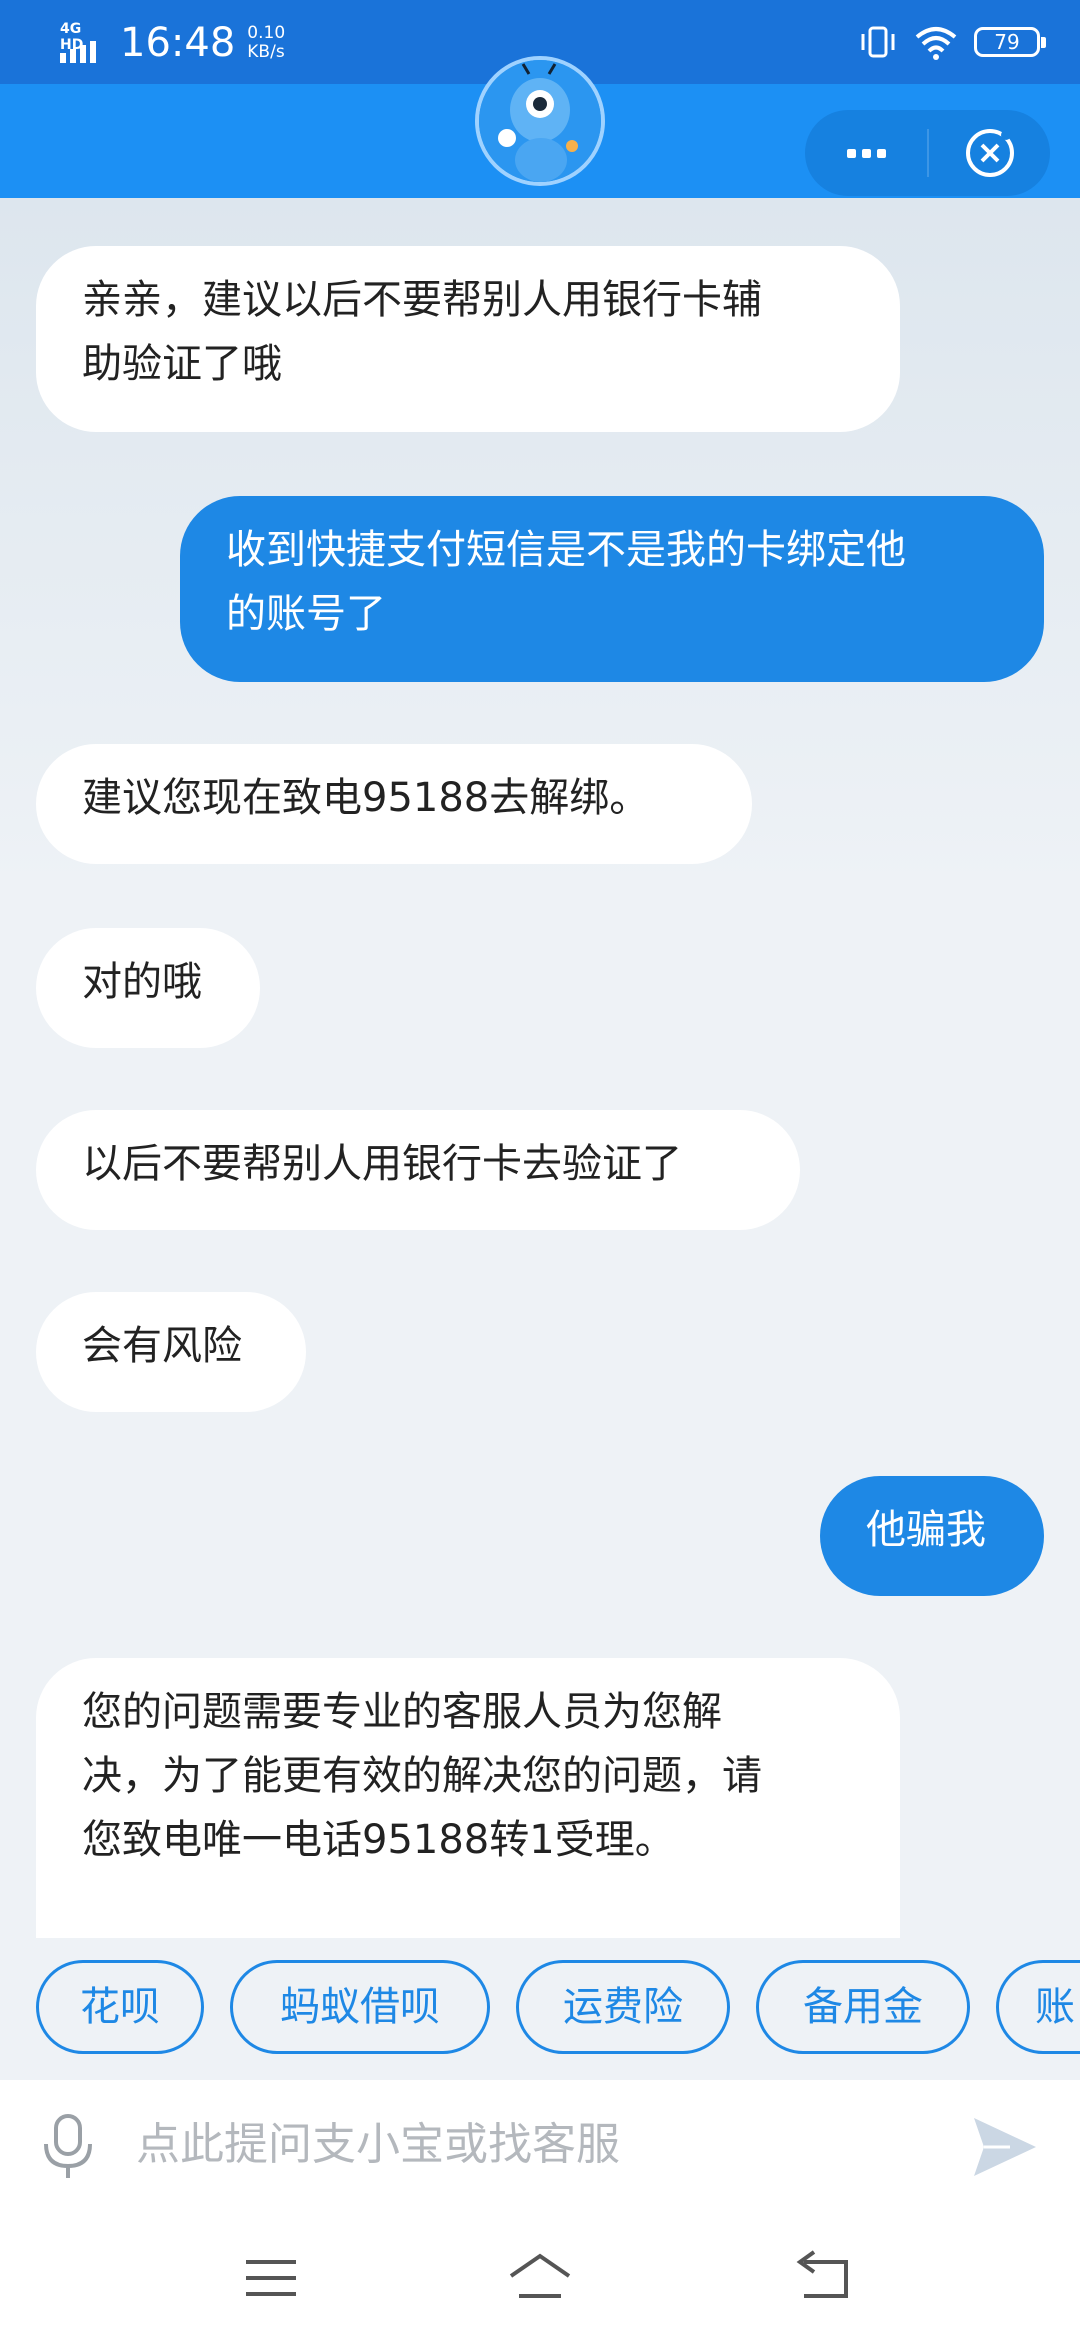 Image resolution: width=1080 pixels, height=2340 pixels. What do you see at coordinates (623, 2007) in the screenshot?
I see `quick-reply-chip: 运费险` at bounding box center [623, 2007].